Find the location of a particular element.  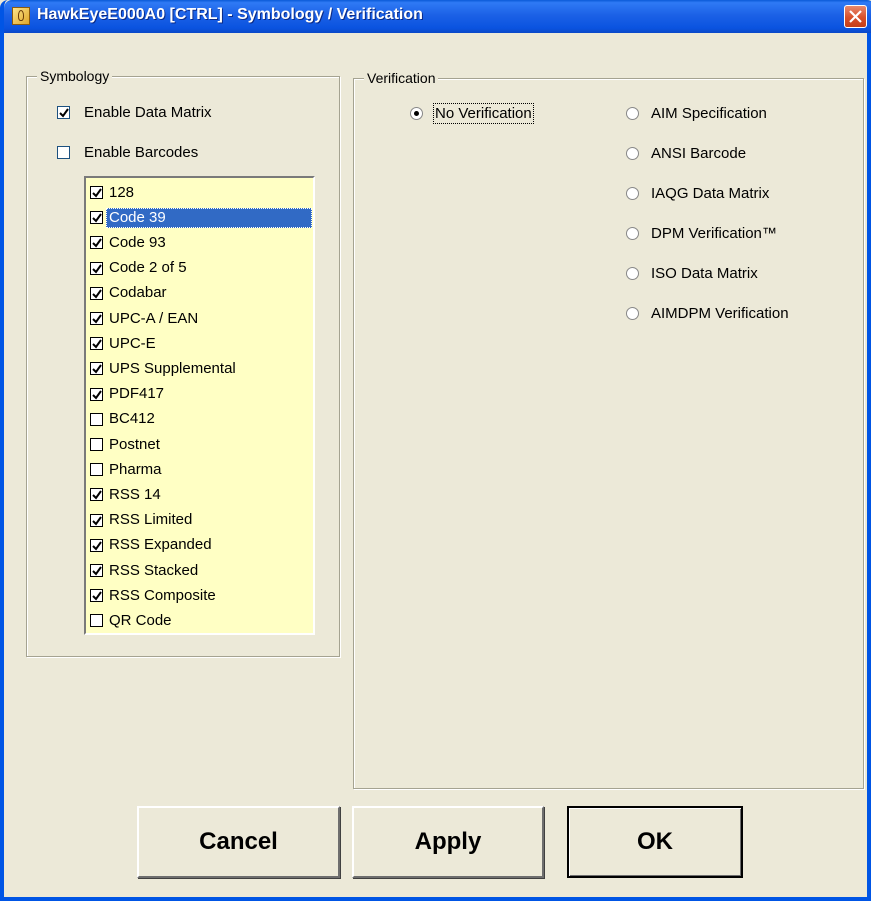

radio-iso-data-matrix: ISO Data Matrix is located at coordinates (692, 273).